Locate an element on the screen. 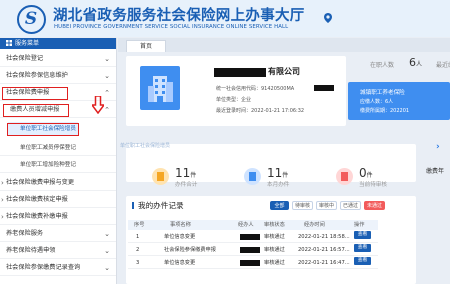 The width and height of the screenshot is (450, 284). sidebar-item-label: 养老保险待遇申领 is located at coordinates (31, 250).